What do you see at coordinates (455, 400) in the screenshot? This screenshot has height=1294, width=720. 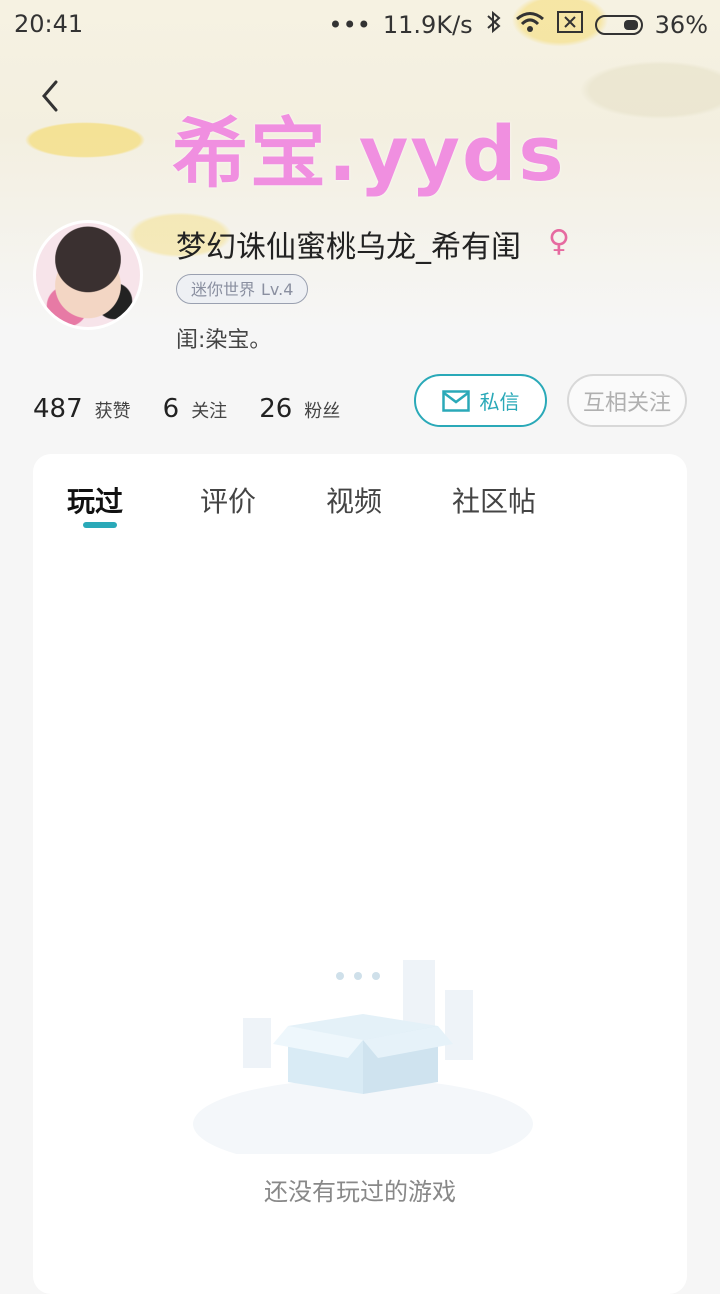 I see `mail-icon` at bounding box center [455, 400].